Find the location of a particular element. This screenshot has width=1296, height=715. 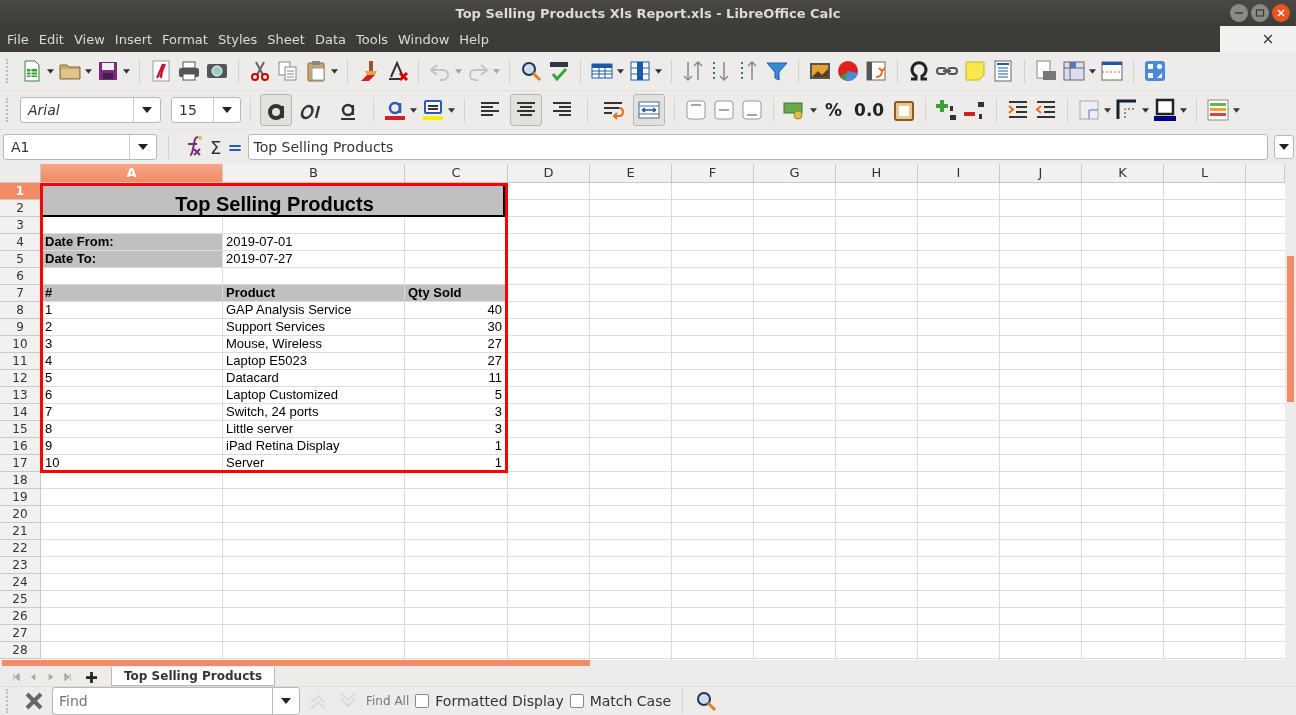

row-header: 16 is located at coordinates (20, 446).